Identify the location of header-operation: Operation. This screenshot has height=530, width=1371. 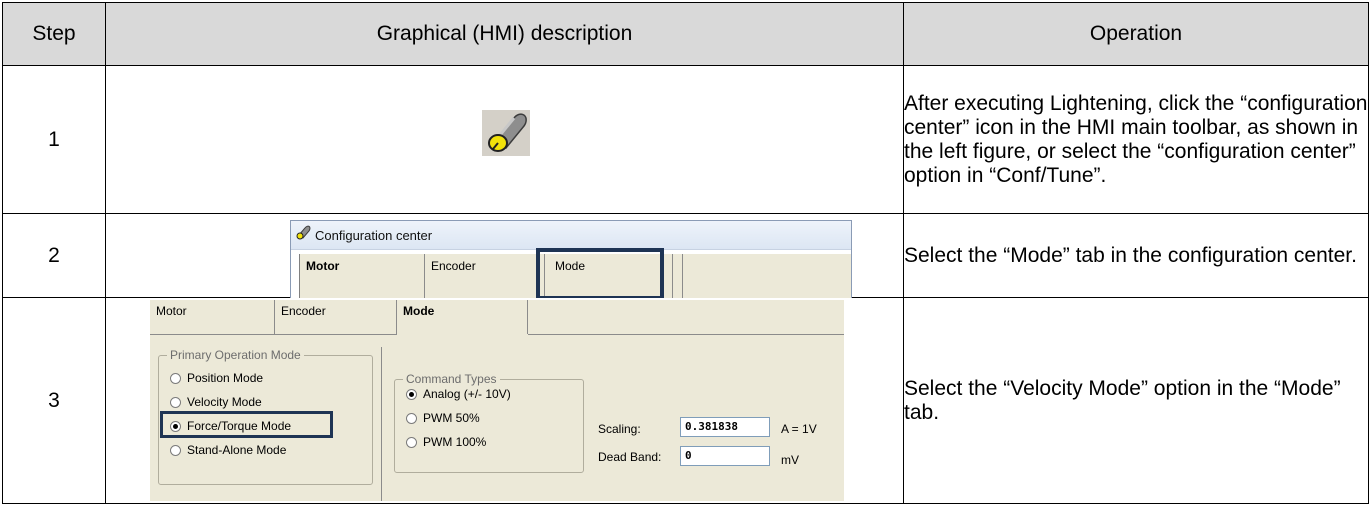
(1136, 34).